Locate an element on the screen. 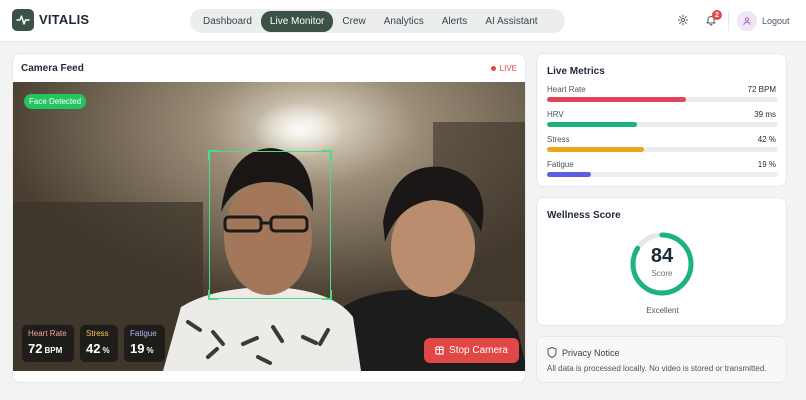 The width and height of the screenshot is (806, 400). metric-stress-value: 42 % is located at coordinates (766, 139).